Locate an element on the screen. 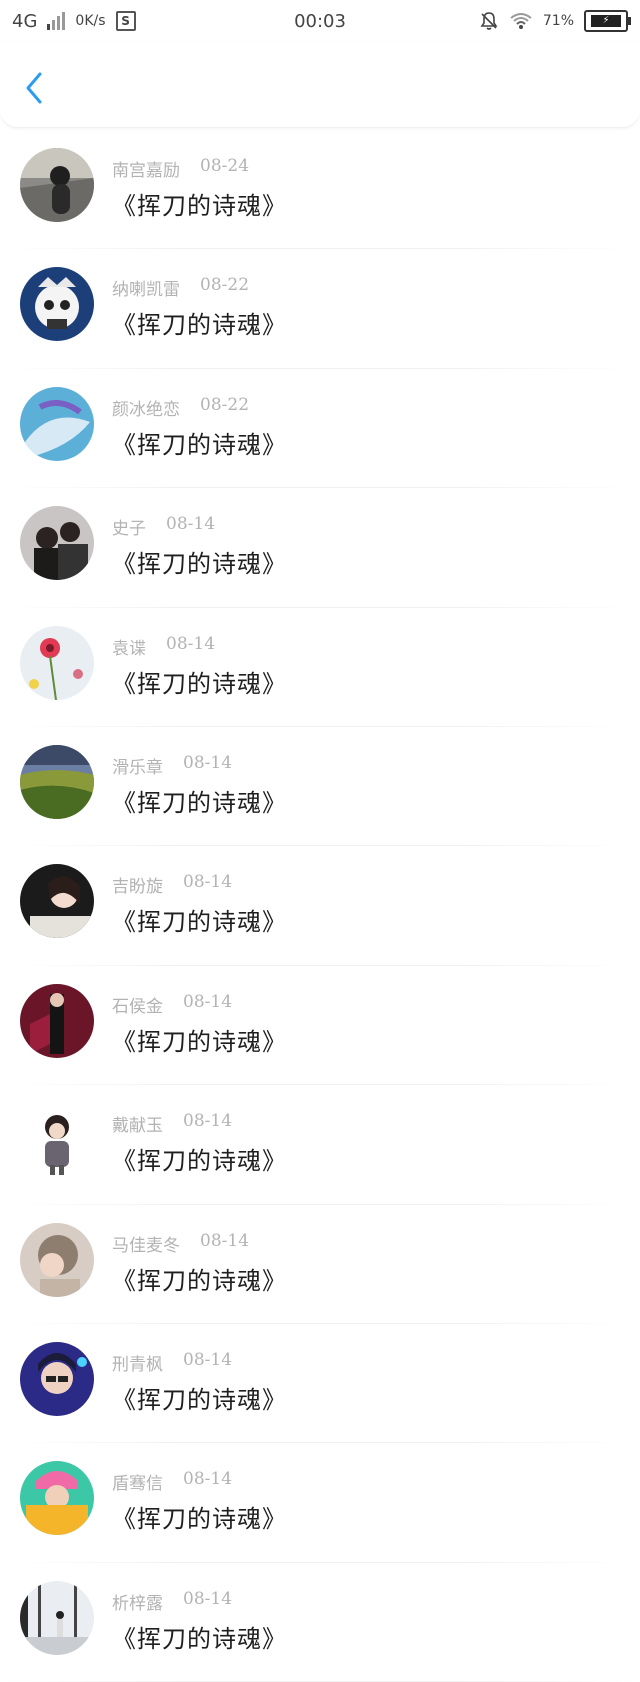  author-name: 吉盼旋 is located at coordinates (137, 887).